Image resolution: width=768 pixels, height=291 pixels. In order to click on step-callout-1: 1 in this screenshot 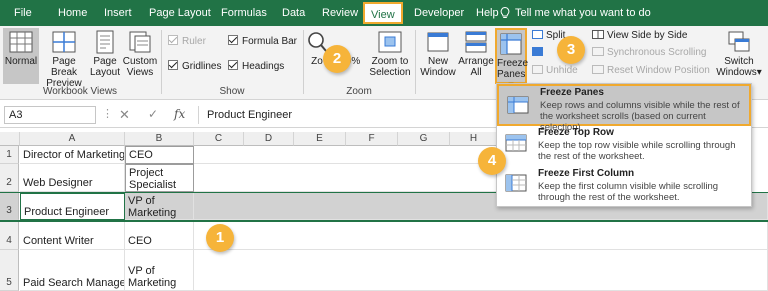, I will do `click(220, 238)`.